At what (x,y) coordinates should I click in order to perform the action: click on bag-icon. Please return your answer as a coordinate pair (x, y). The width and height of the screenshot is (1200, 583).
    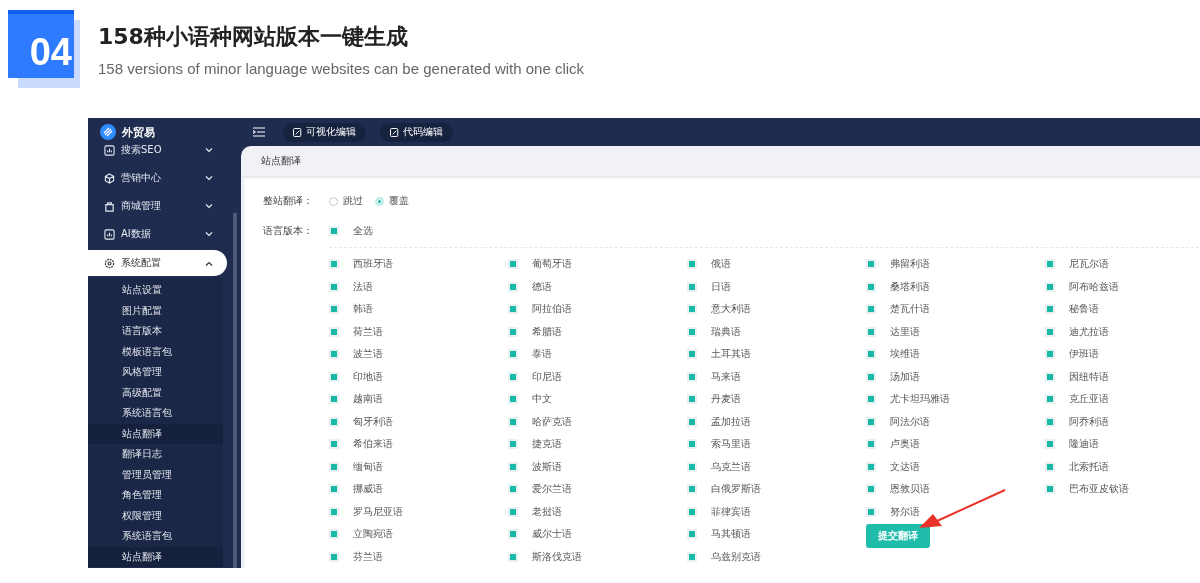
    Looking at the image, I should click on (109, 206).